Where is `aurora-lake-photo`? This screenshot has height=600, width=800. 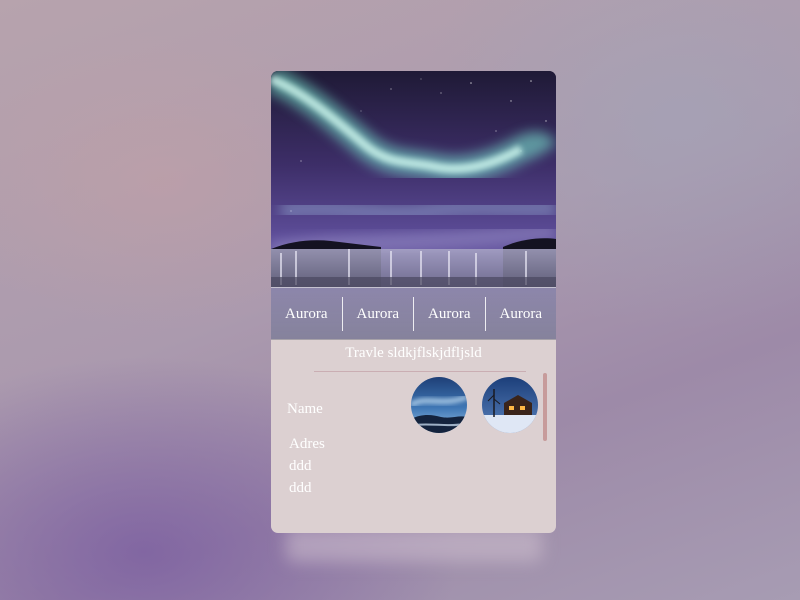
aurora-lake-photo is located at coordinates (439, 405).